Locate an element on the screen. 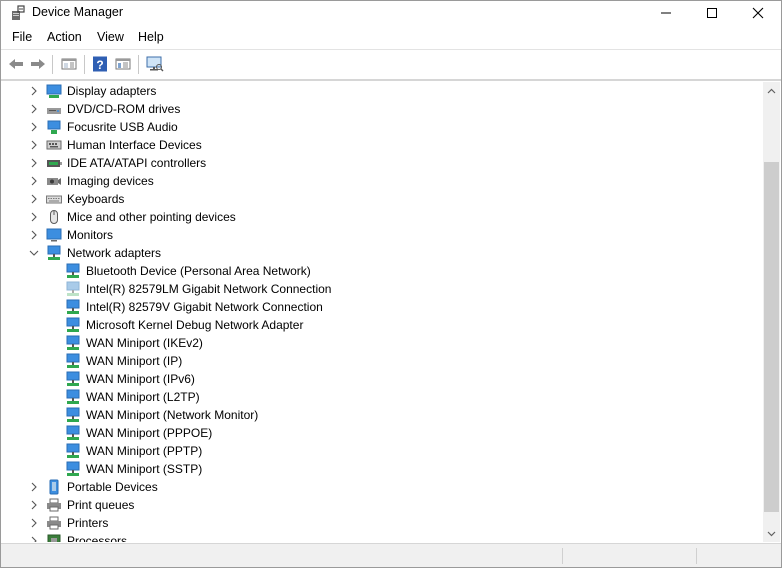  monitor-icon is located at coordinates (54, 235).